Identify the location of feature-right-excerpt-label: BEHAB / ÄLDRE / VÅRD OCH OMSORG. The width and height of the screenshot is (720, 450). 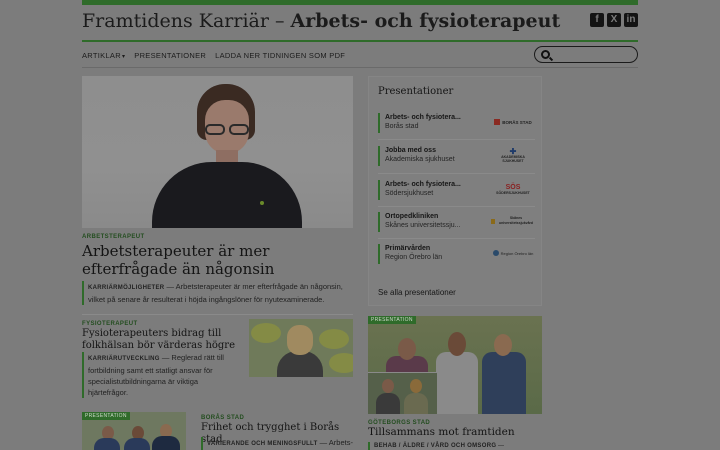
(435, 446).